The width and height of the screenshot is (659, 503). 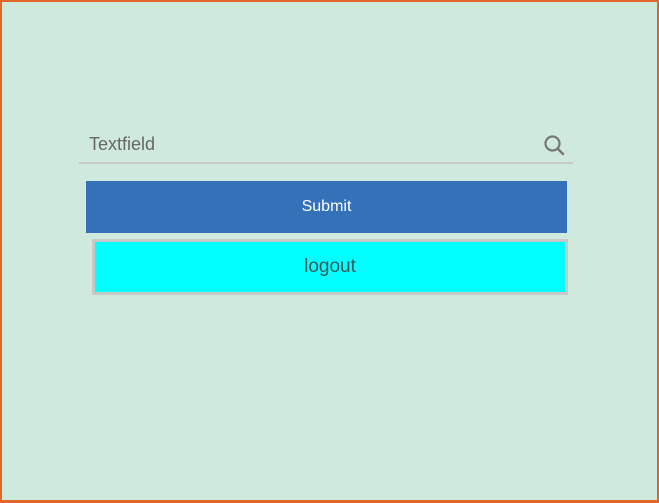 What do you see at coordinates (554, 145) in the screenshot?
I see `search-icon` at bounding box center [554, 145].